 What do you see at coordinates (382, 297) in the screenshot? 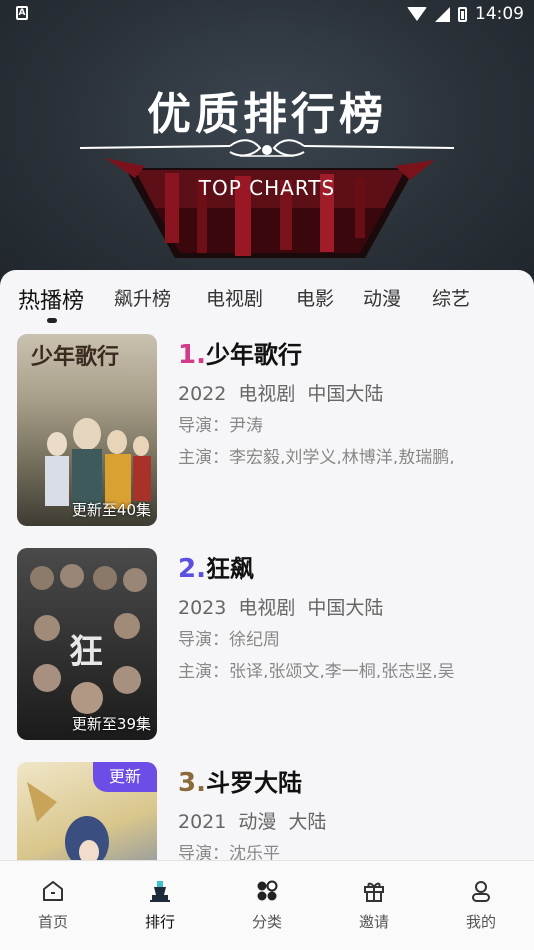
I see `tab-anime: 动漫` at bounding box center [382, 297].